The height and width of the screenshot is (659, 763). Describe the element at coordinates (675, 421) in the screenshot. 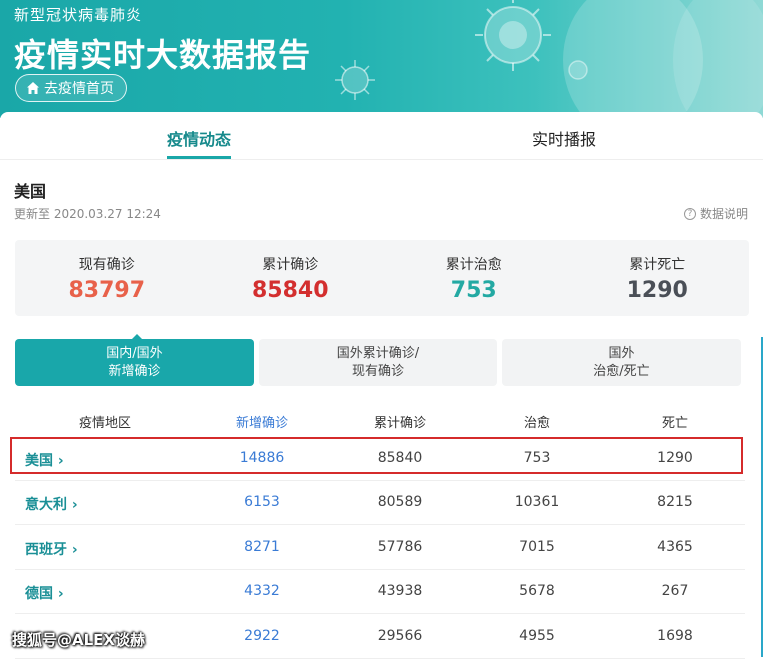

I see `header-dead: 死亡` at that location.